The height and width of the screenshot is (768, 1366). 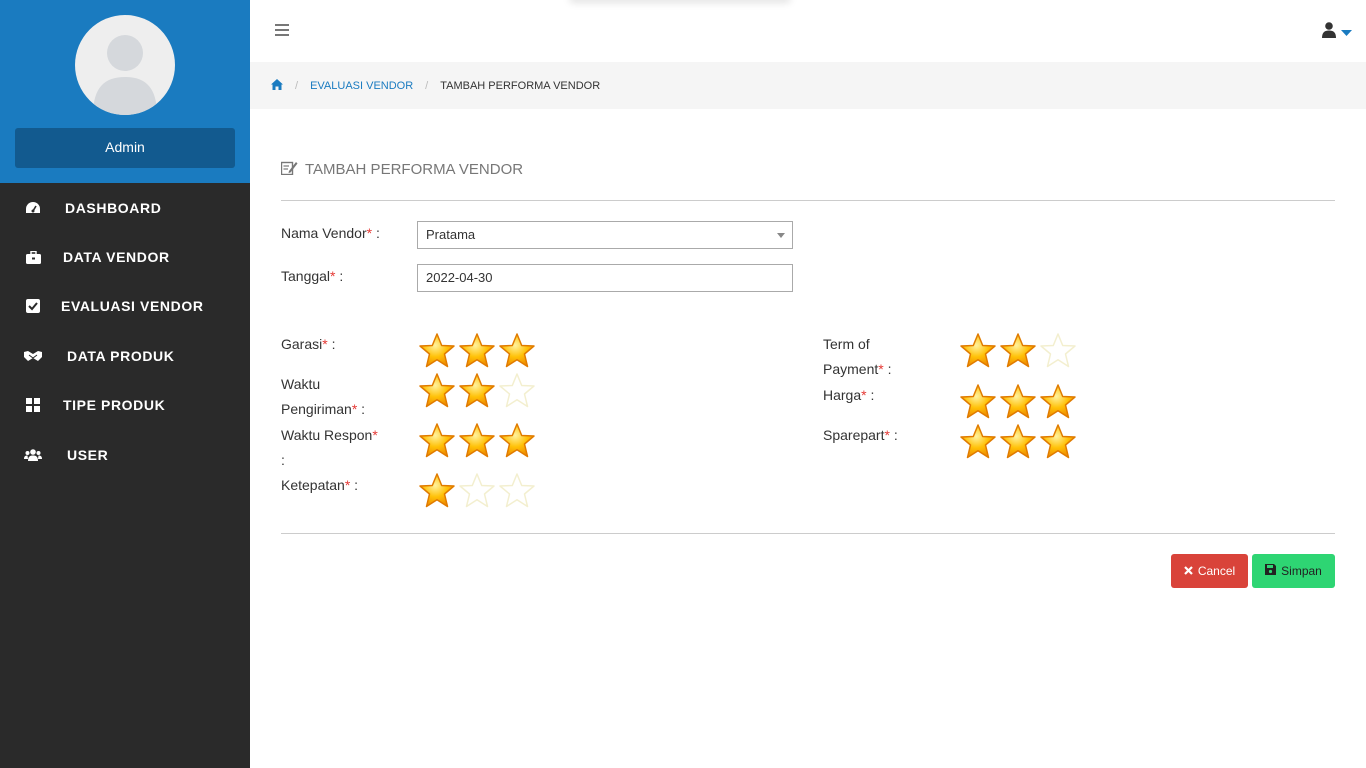 What do you see at coordinates (125, 65) in the screenshot?
I see `avatar` at bounding box center [125, 65].